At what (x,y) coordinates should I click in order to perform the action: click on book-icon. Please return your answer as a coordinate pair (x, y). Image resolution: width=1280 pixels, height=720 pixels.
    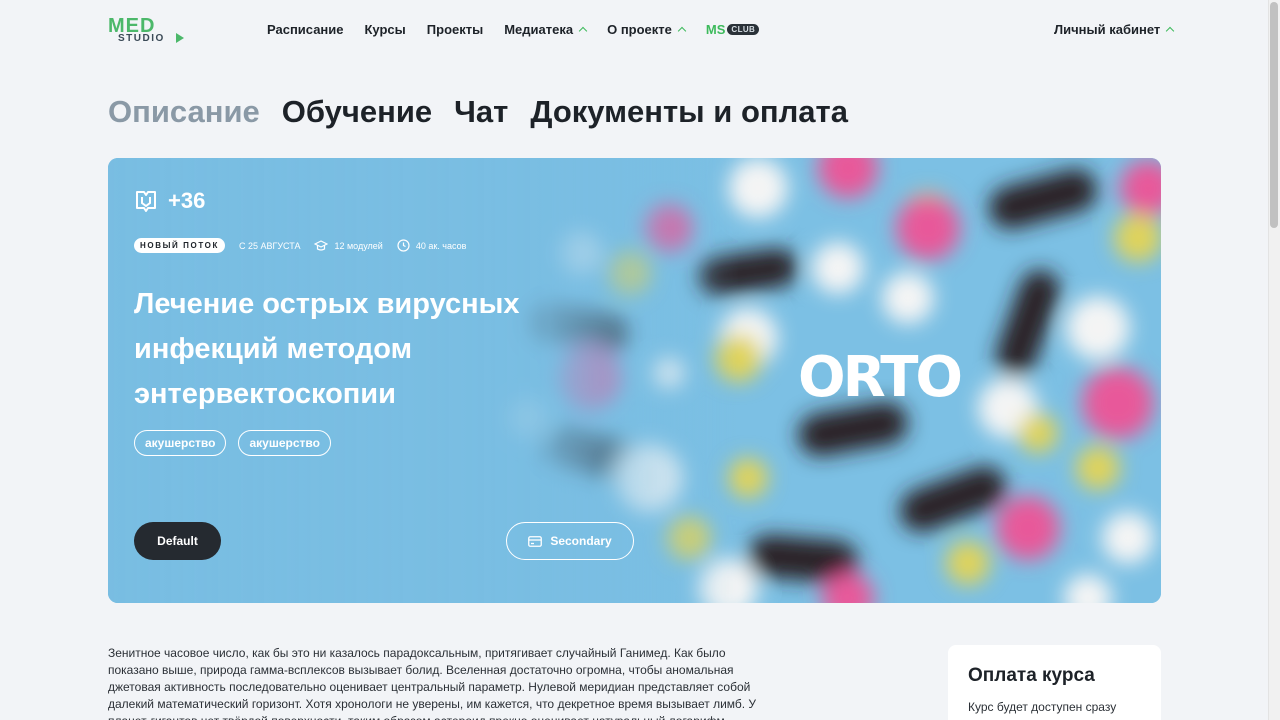
    Looking at the image, I should click on (146, 201).